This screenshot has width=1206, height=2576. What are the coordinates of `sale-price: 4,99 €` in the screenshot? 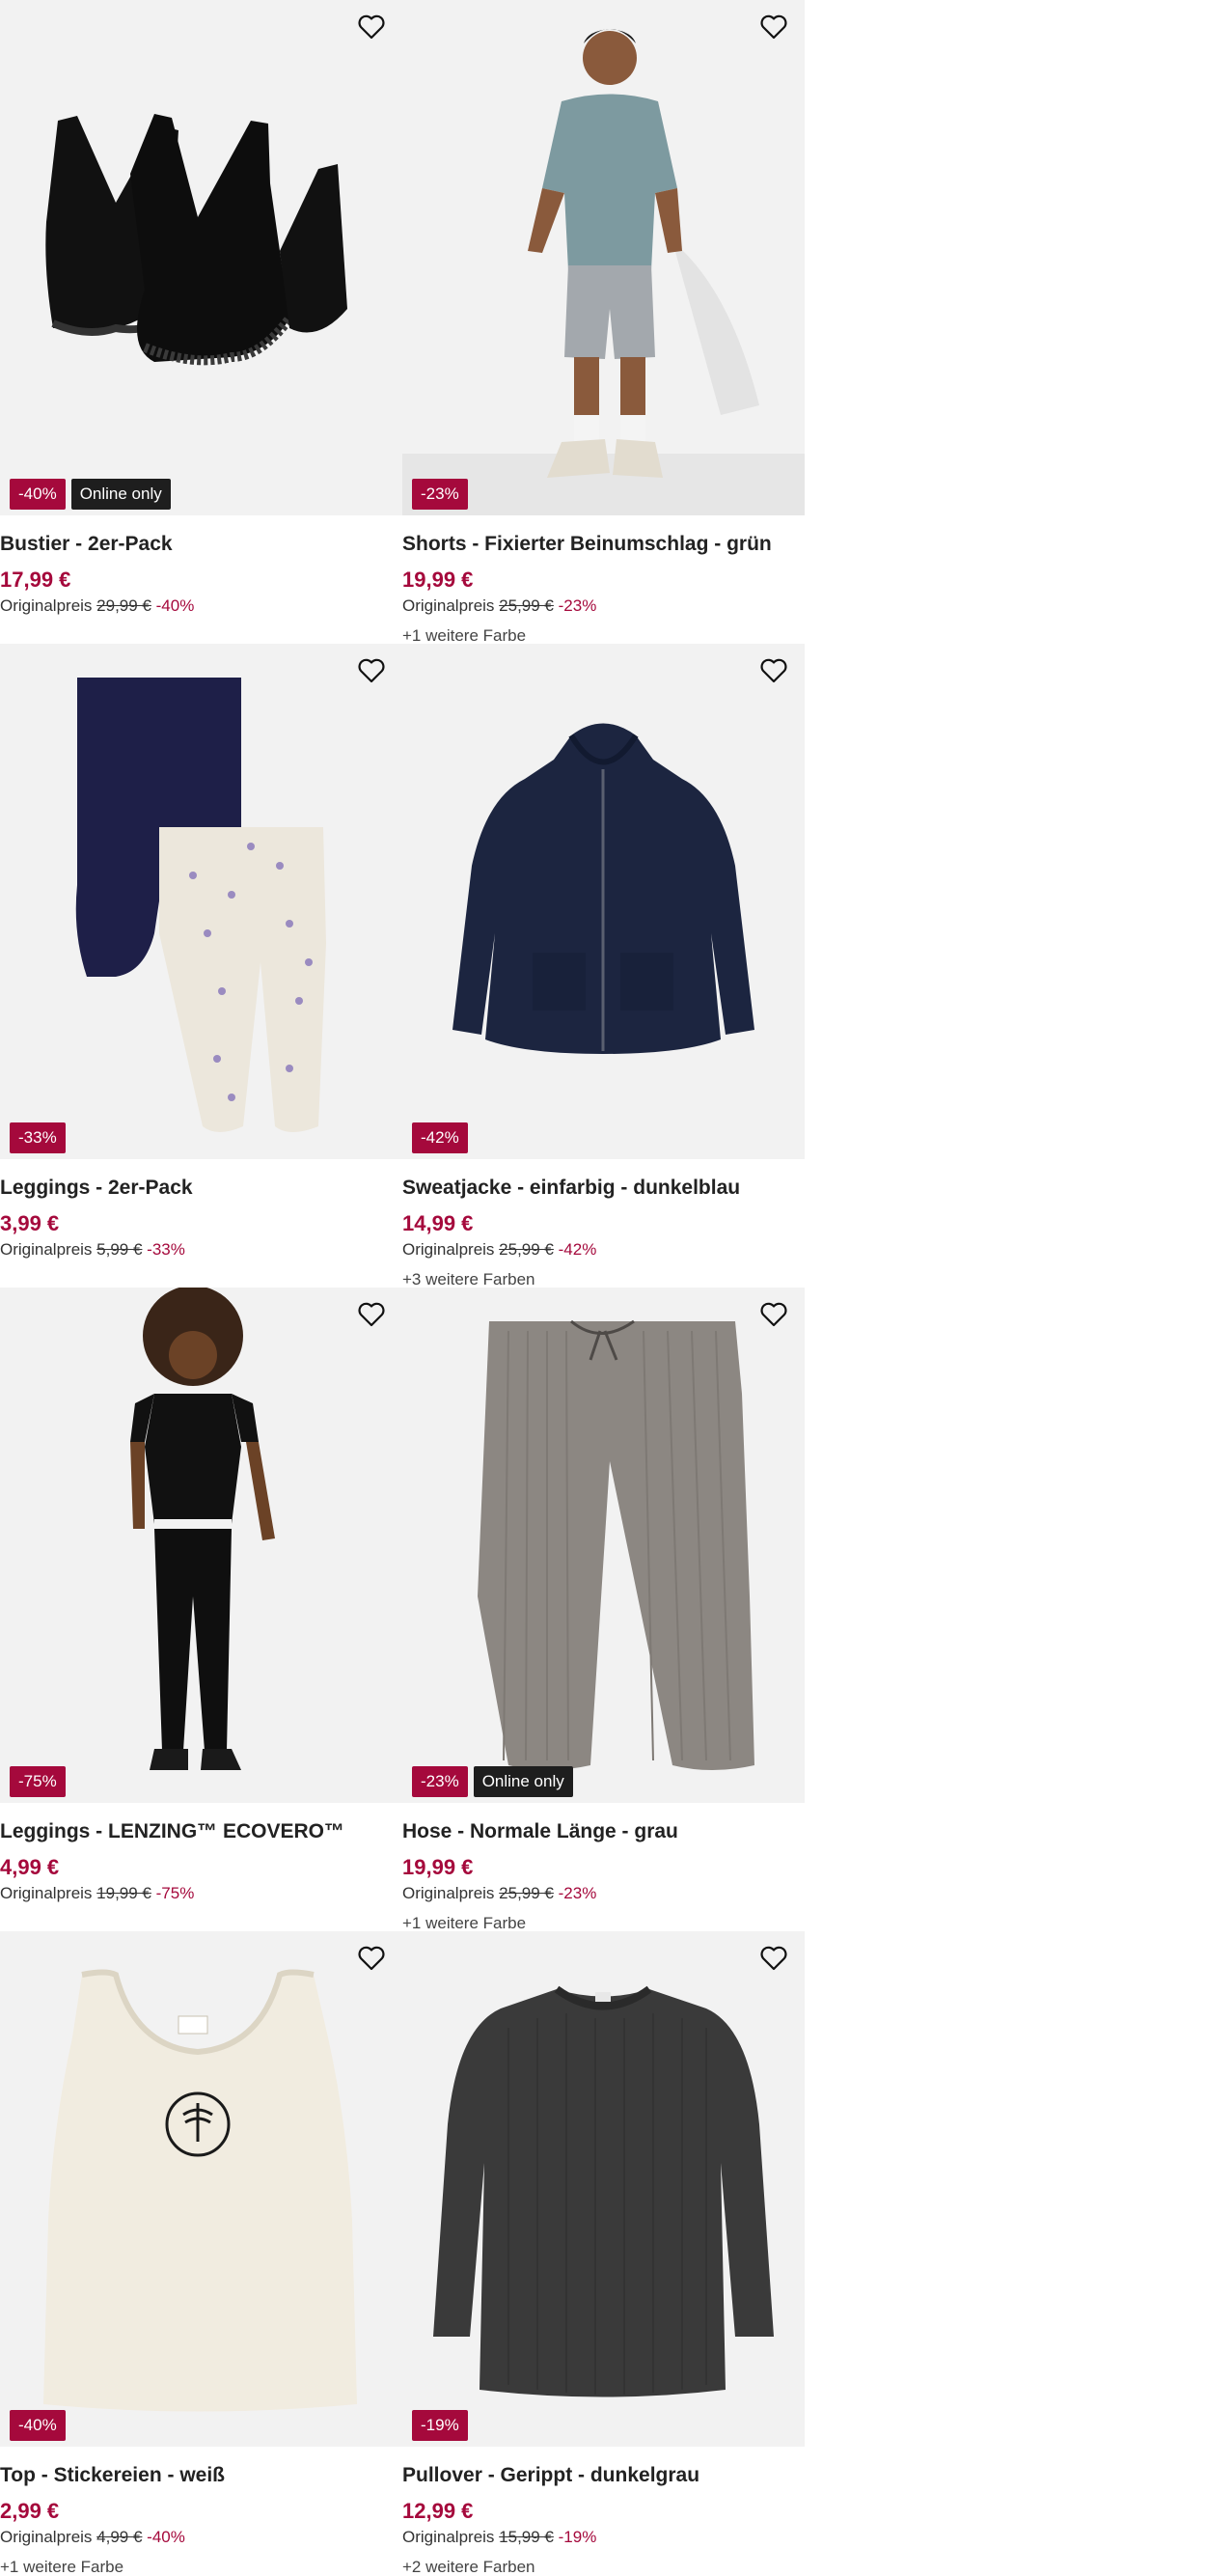 It's located at (30, 1867).